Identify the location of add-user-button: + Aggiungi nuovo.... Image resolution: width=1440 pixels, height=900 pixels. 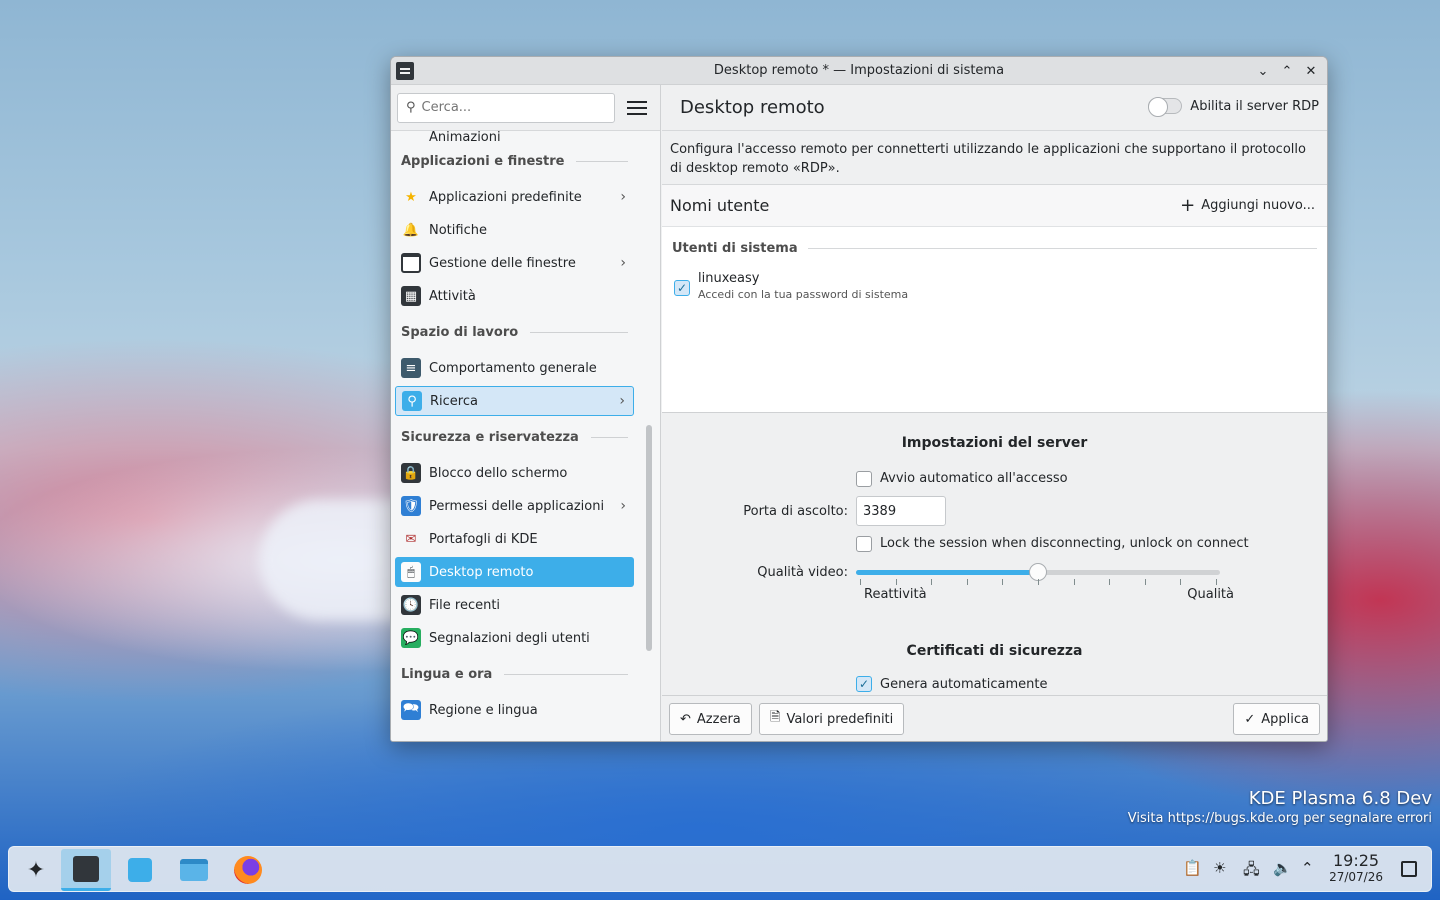
(1247, 205).